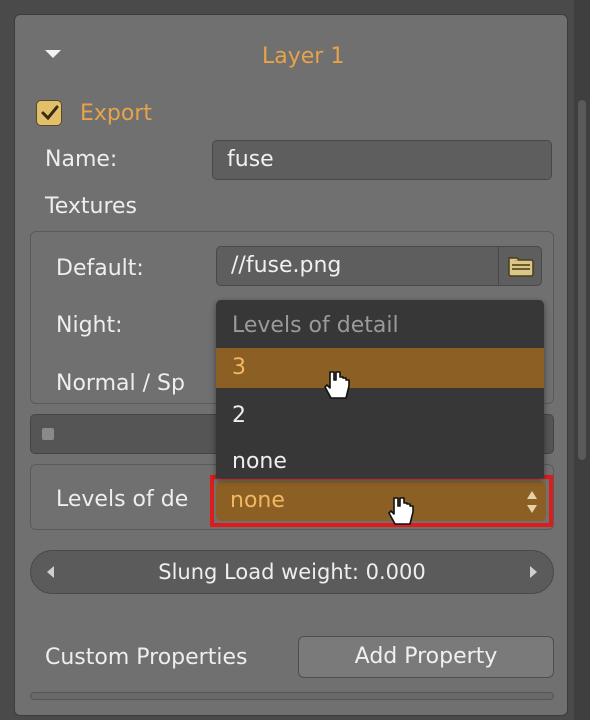 The width and height of the screenshot is (590, 720). I want to click on slider-text: Slung Load weight: 0.000, so click(292, 572).